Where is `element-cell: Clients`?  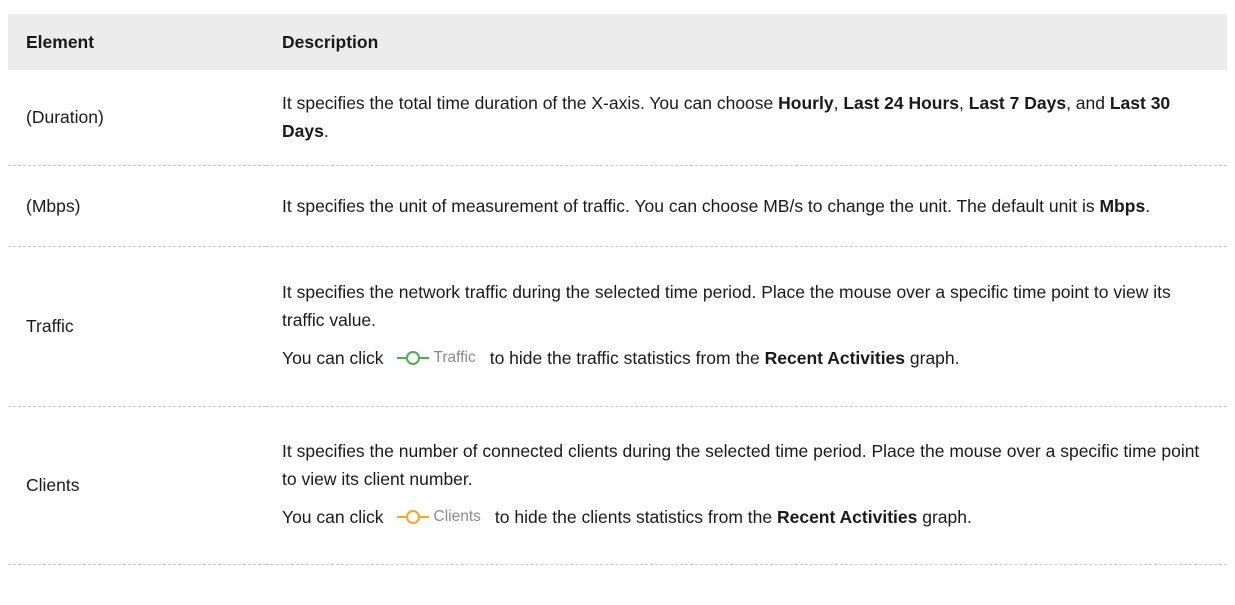 element-cell: Clients is located at coordinates (53, 485).